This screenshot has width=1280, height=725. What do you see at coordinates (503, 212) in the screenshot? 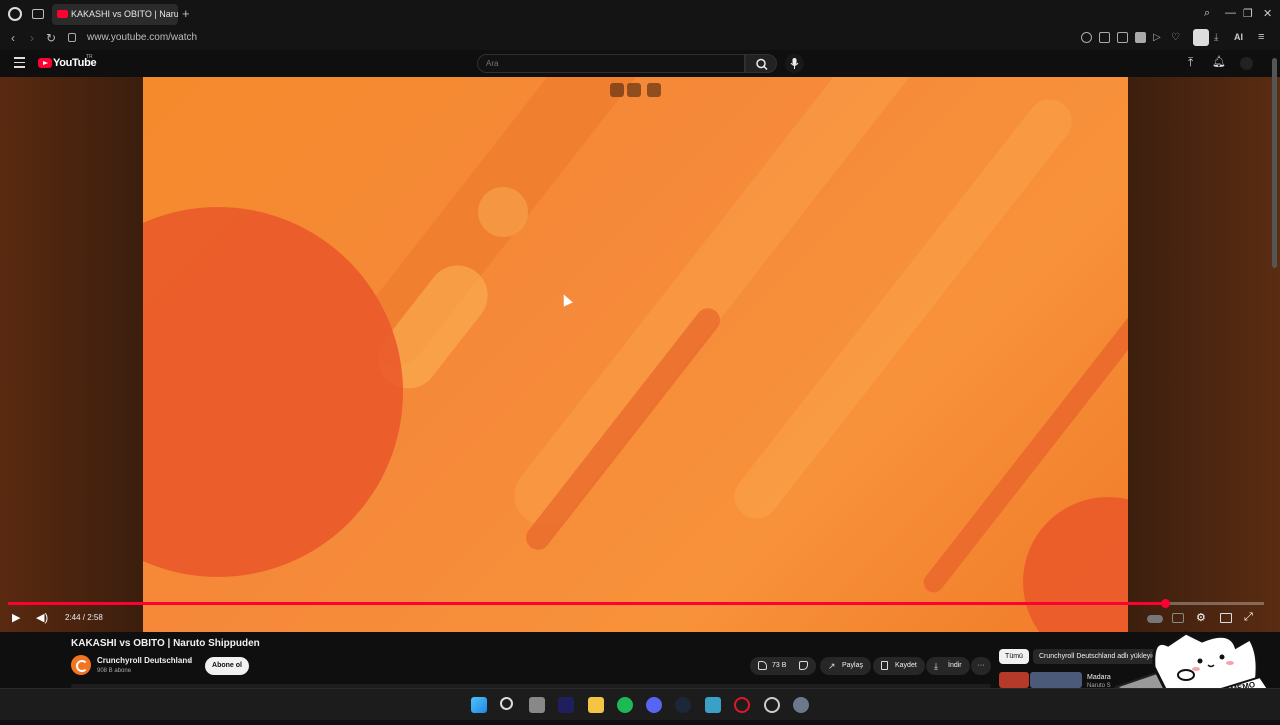
I see `decorative-circle-small` at bounding box center [503, 212].